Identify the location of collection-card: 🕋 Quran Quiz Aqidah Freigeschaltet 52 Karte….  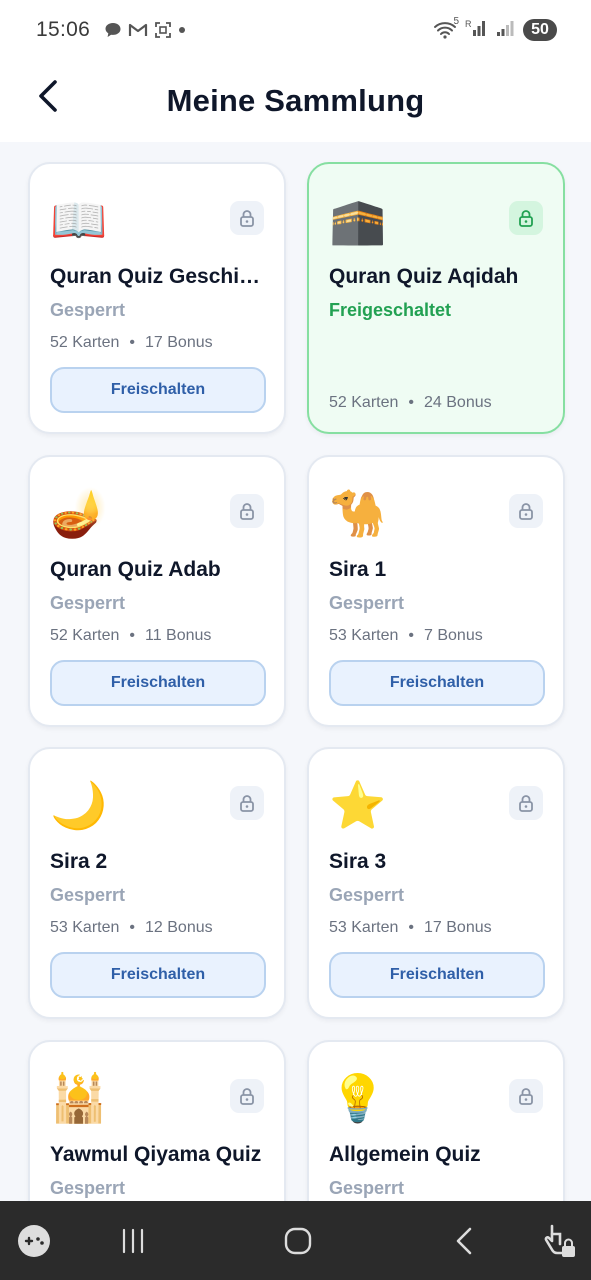
(436, 298).